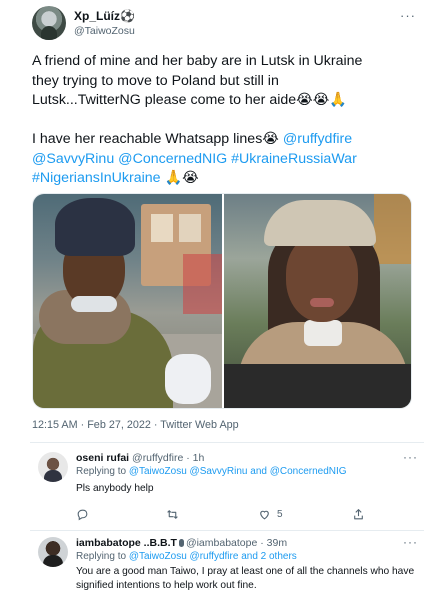  I want to click on like-button: 5, so click(270, 514).